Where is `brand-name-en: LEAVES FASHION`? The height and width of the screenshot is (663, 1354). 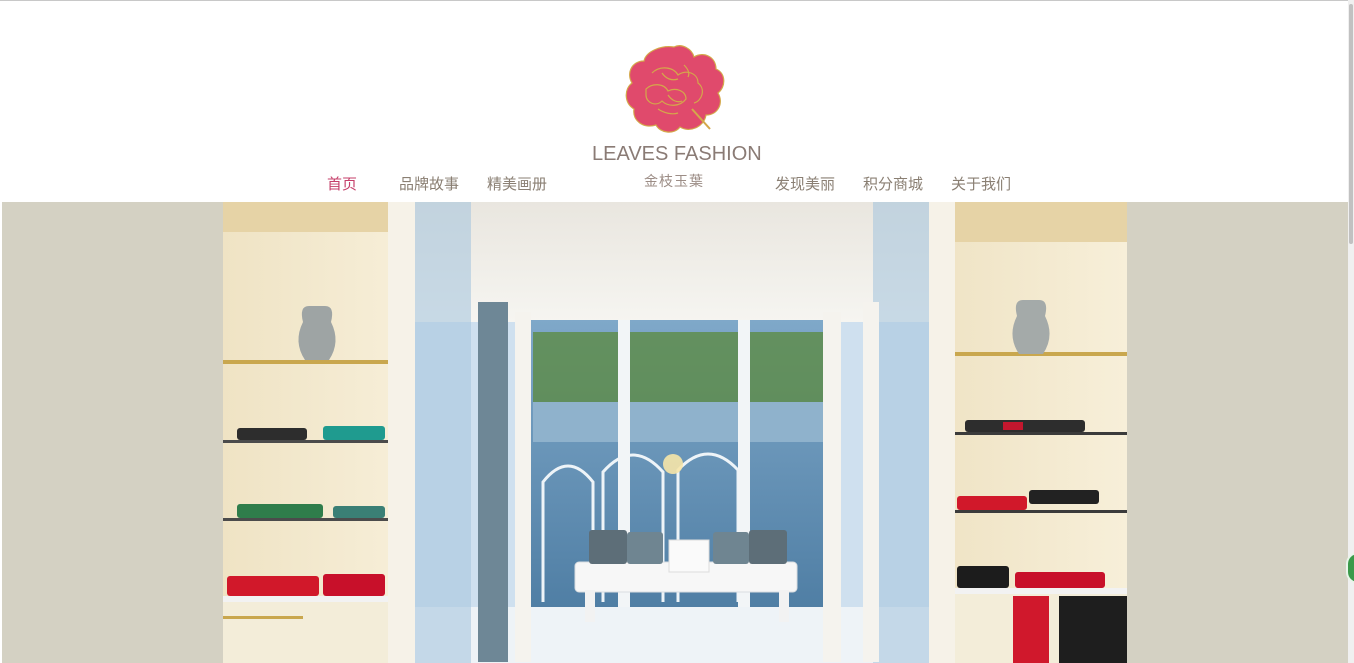
brand-name-en: LEAVES FASHION is located at coordinates (677, 154).